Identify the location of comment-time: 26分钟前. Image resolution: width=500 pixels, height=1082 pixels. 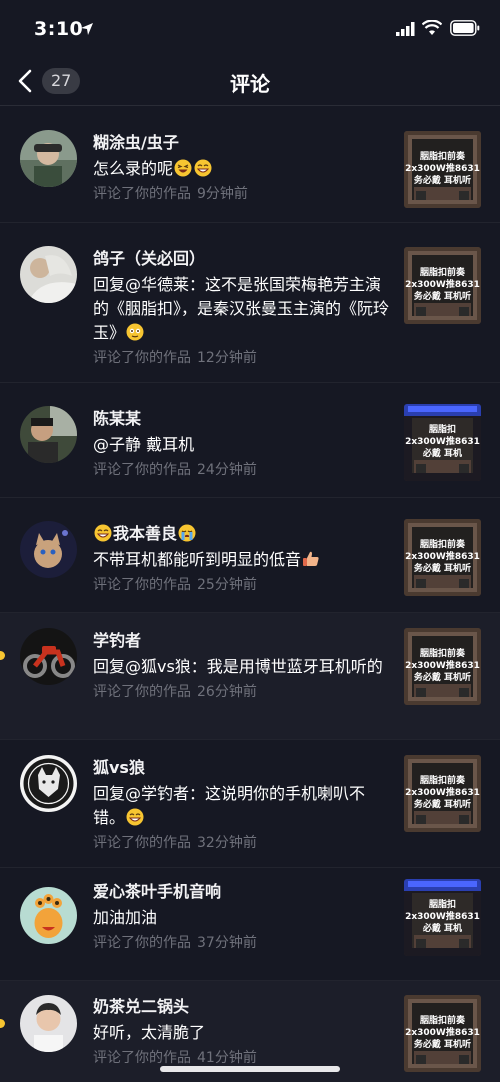
(227, 692).